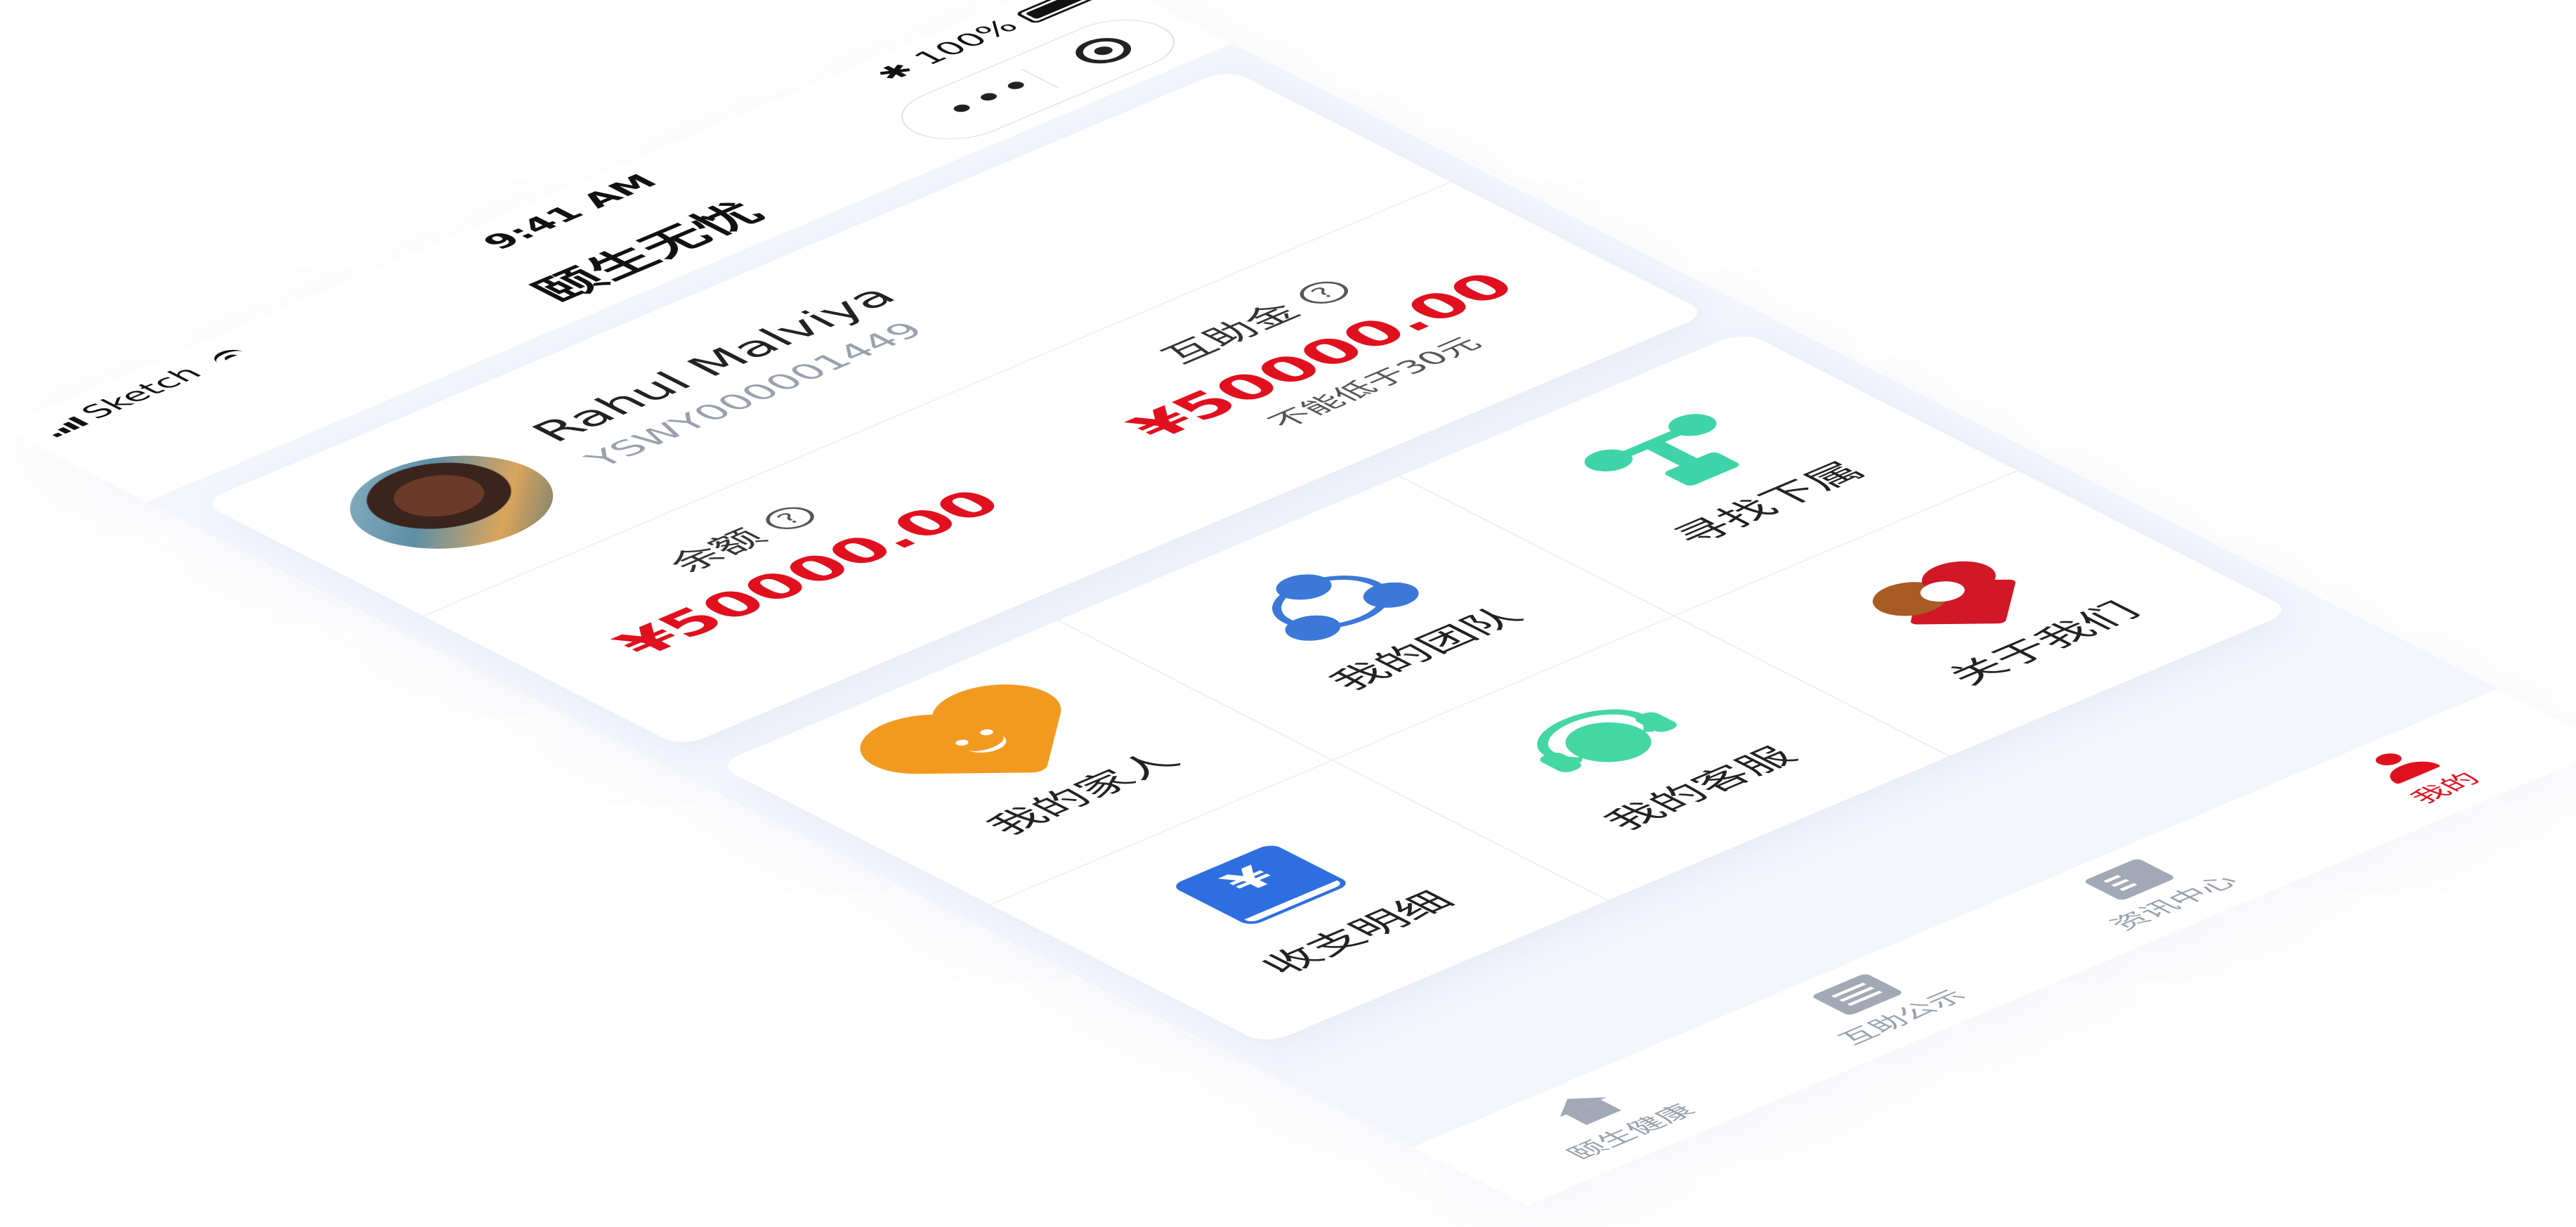  Describe the element at coordinates (451, 502) in the screenshot. I see `avatar` at that location.